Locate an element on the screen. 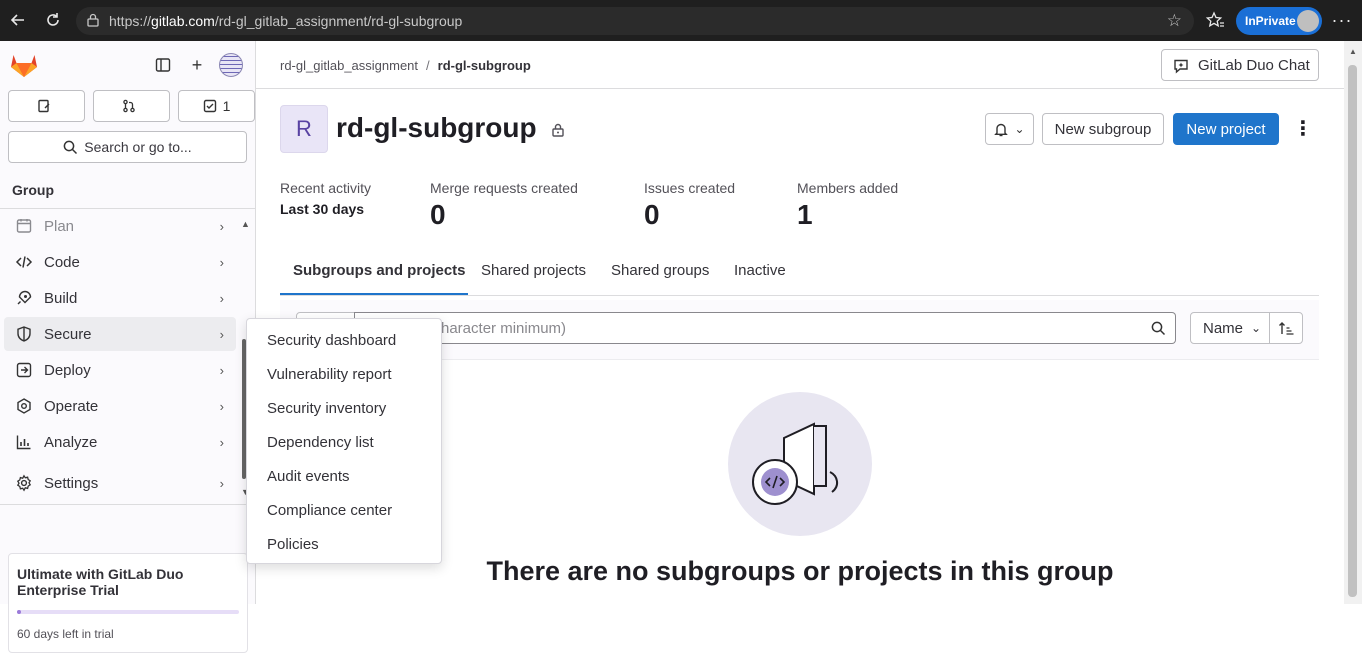 Image resolution: width=1362 pixels, height=653 pixels. todos-counter-button: 1 is located at coordinates (216, 106).